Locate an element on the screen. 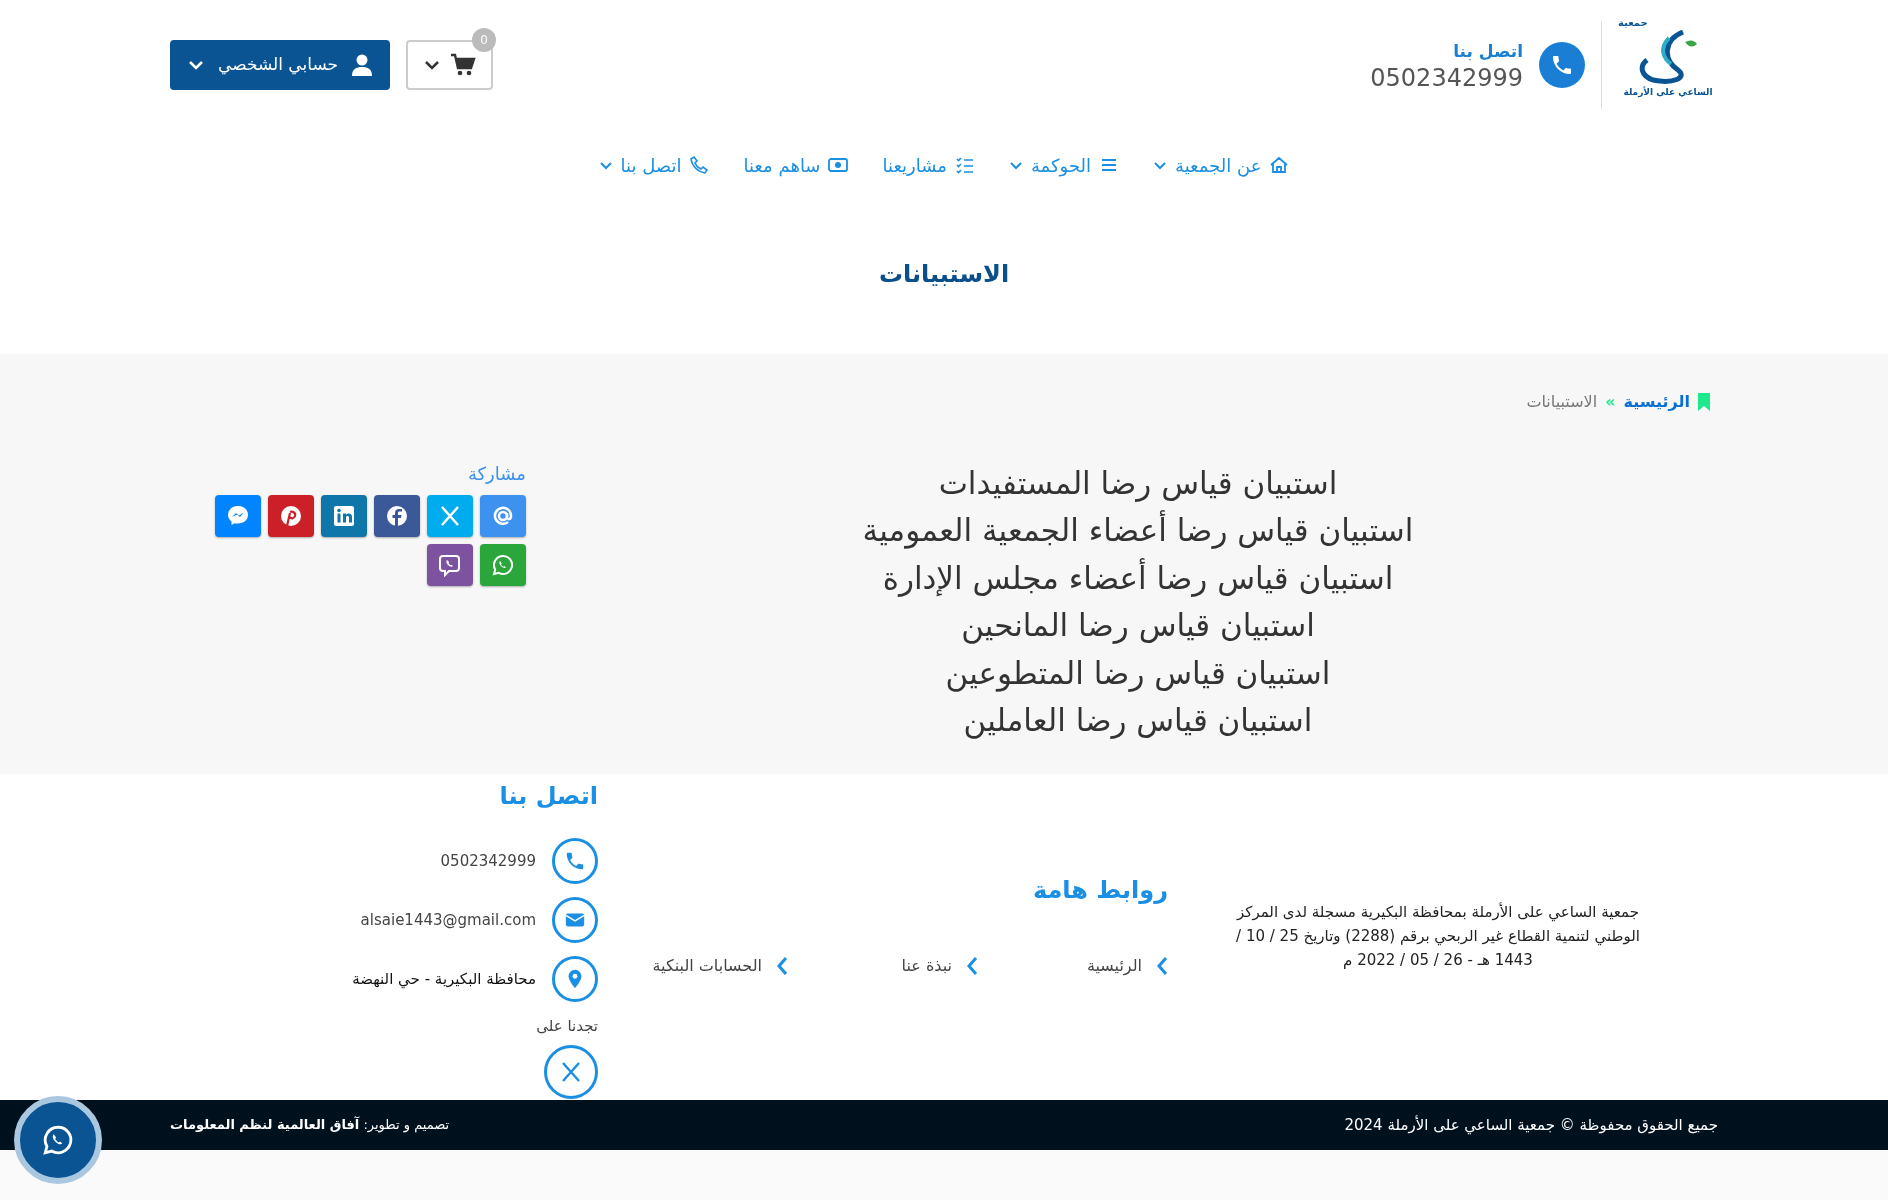  about-text: جمعية الساعي على الأرملة بمحافظة البكيرية مسجلة لدى المركز الوطني لتنمية القطاع غير الربحي برقم (2288) وتاريخ 25 / 10 / 1443 هـ - 26 / 05 / 2022 م is located at coordinates (1438, 936).